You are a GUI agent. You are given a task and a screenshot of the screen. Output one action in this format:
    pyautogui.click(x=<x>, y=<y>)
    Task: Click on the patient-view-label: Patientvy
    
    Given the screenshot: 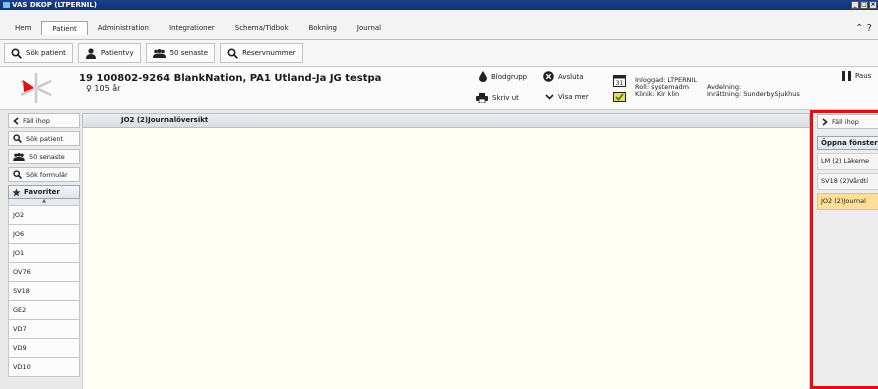 What is the action you would take?
    pyautogui.click(x=117, y=53)
    